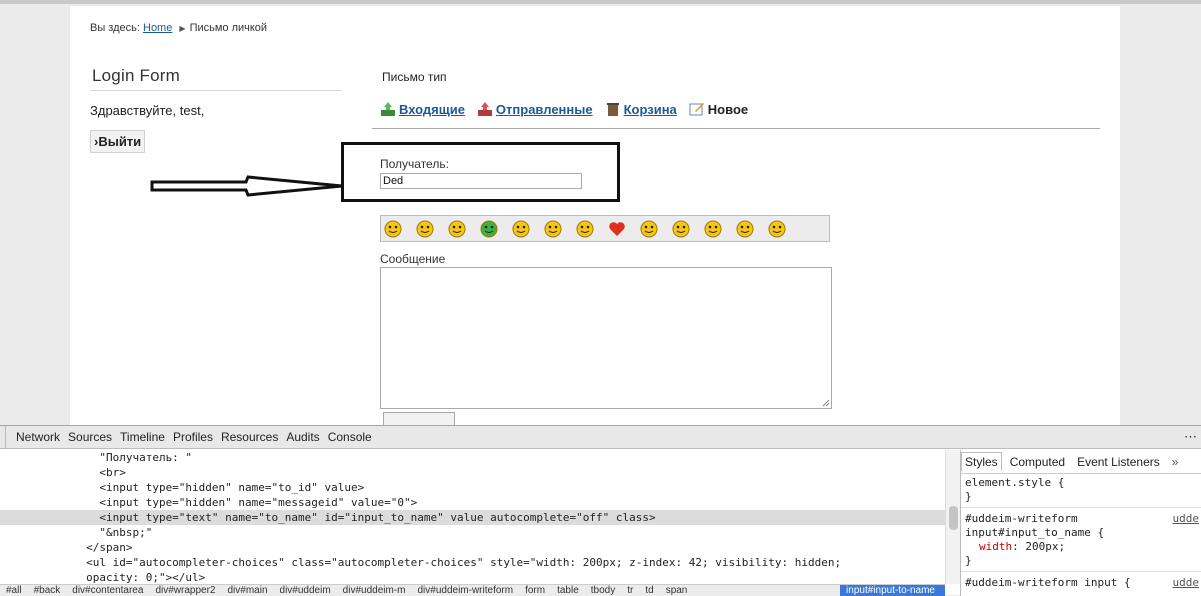 The image size is (1201, 596). I want to click on resize-grip-icon, so click(826, 403).